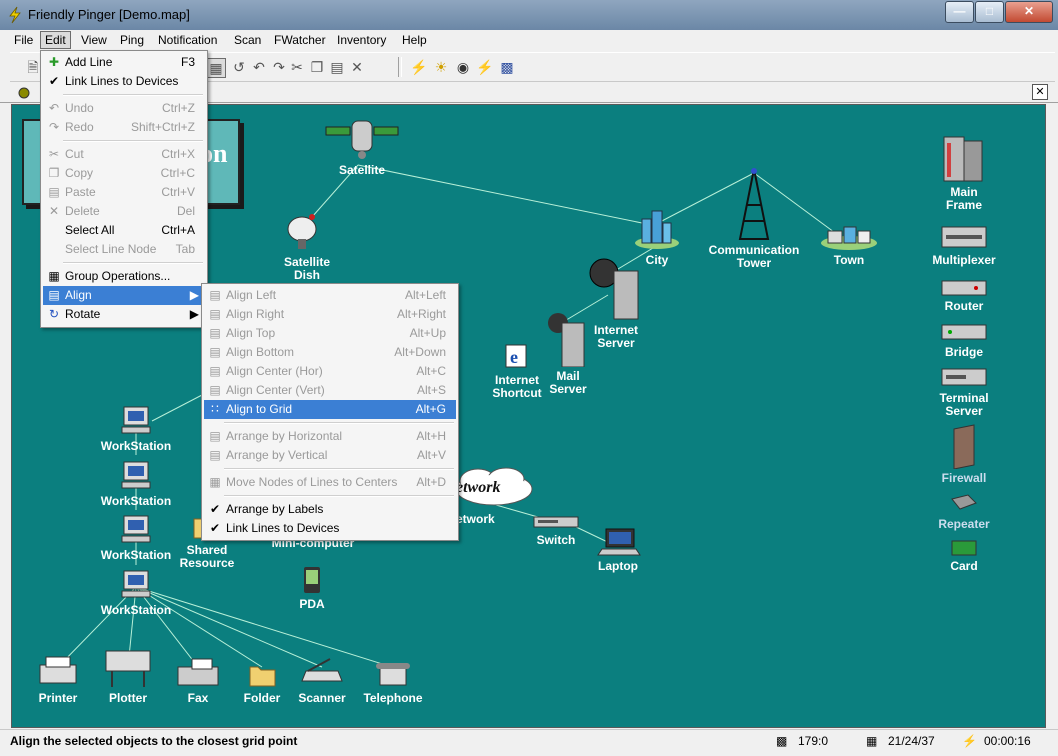 The width and height of the screenshot is (1058, 756). I want to click on node-telephone: Telephone, so click(393, 683).